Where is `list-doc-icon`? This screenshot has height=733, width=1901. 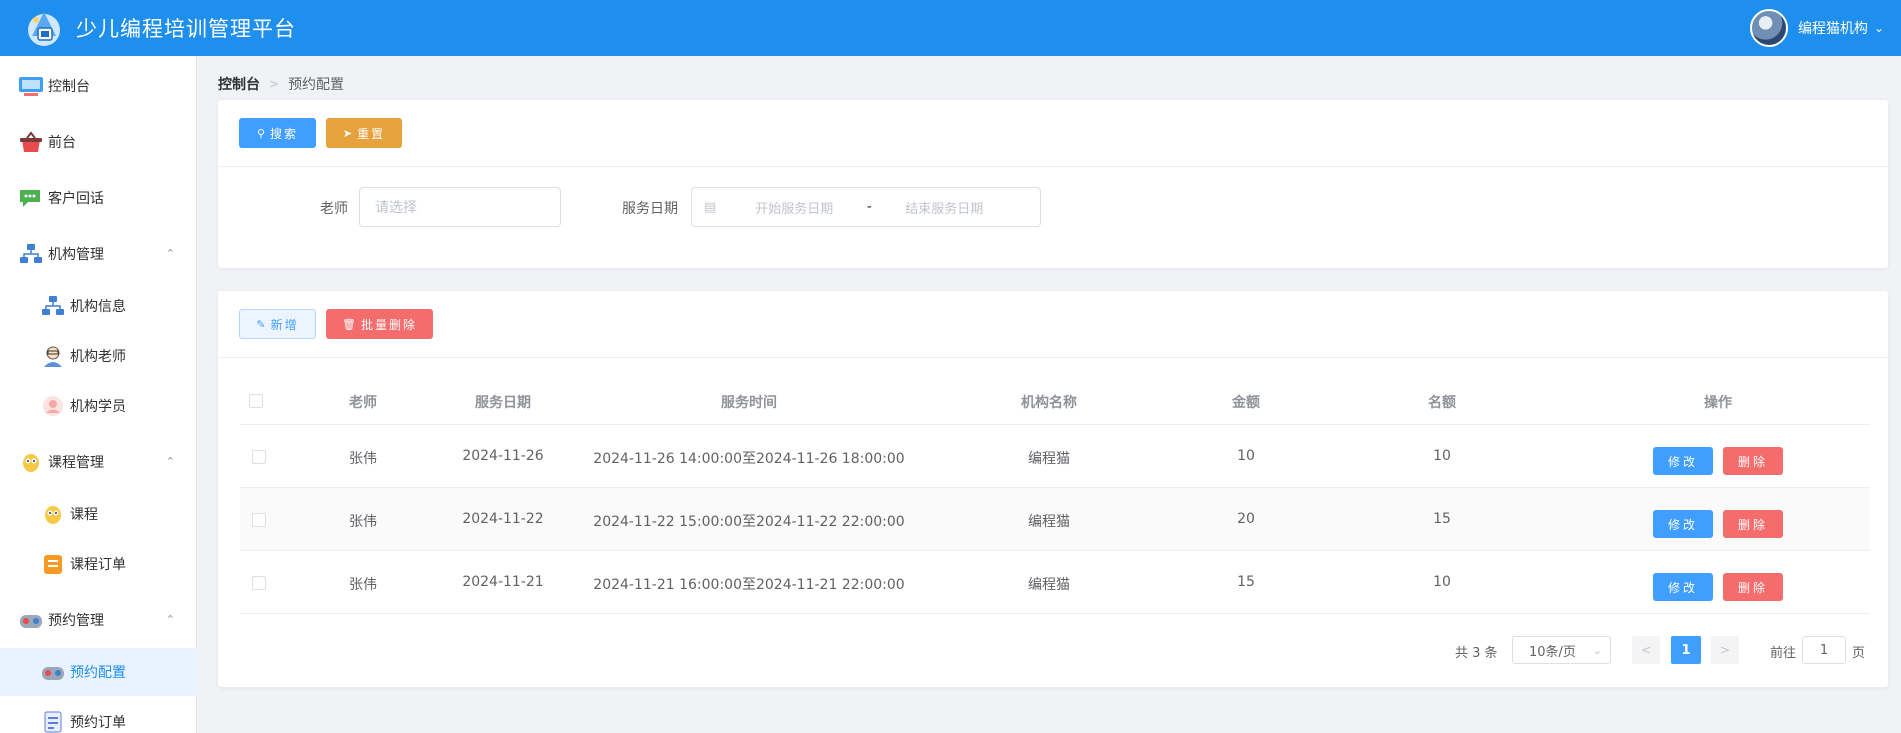
list-doc-icon is located at coordinates (53, 722).